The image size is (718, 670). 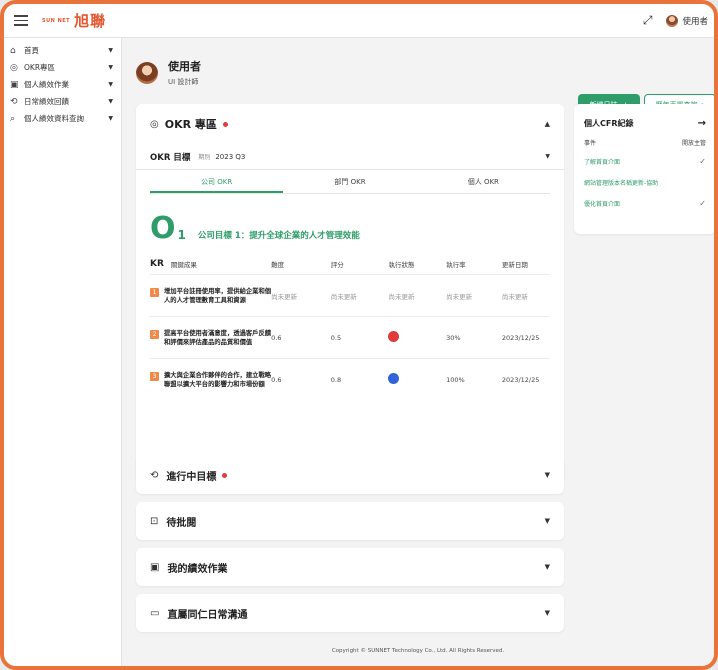 I want to click on cfr-col-open: 開放主管, so click(x=693, y=143).